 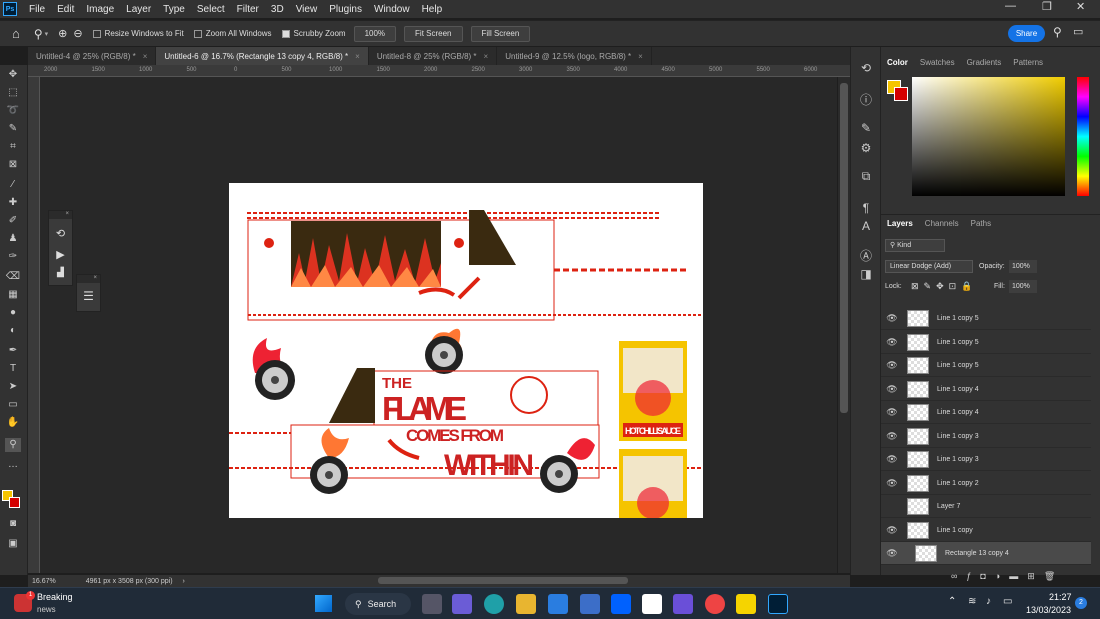 What do you see at coordinates (972, 601) in the screenshot?
I see `wifi-icon: ≋` at bounding box center [972, 601].